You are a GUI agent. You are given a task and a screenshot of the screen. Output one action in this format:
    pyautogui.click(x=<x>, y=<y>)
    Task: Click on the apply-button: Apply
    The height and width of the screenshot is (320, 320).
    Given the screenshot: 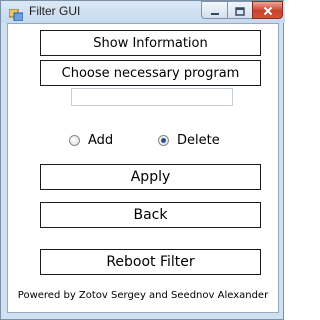 What is the action you would take?
    pyautogui.click(x=150, y=177)
    